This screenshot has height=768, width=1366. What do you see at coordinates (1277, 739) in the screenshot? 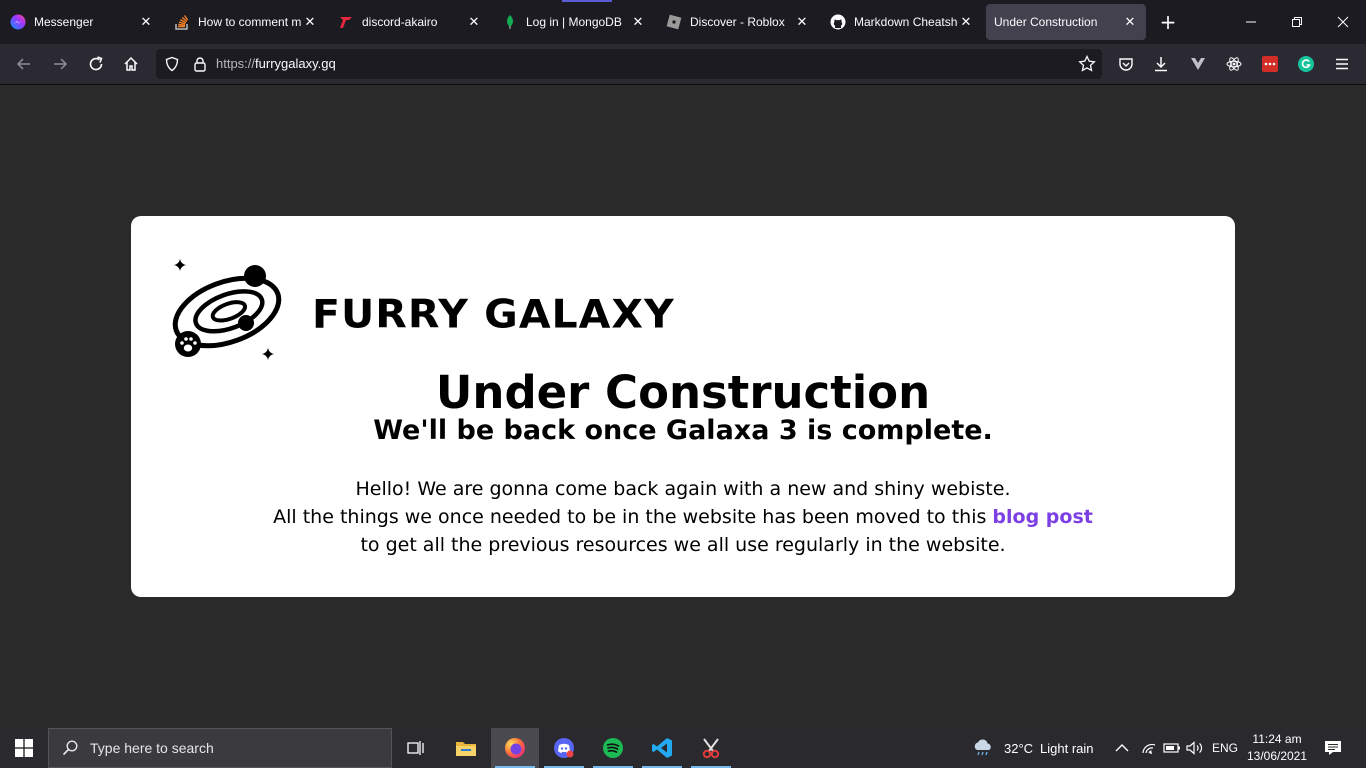
I see `clock-time: 11:24 am` at bounding box center [1277, 739].